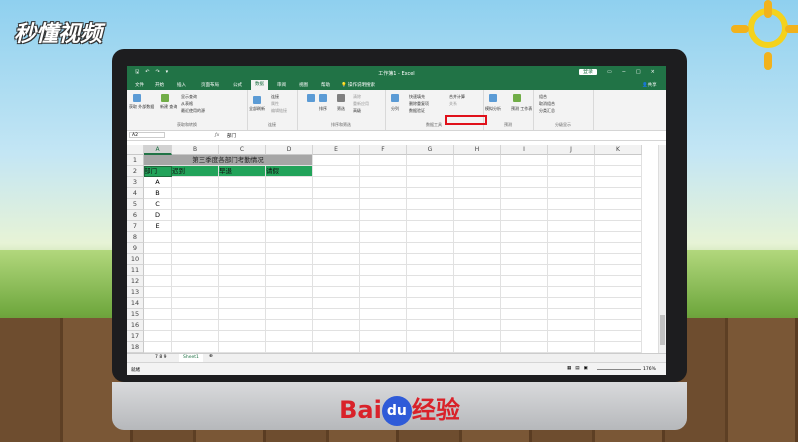 This screenshot has height=442, width=798. What do you see at coordinates (289, 292) in the screenshot?
I see `cell-d13` at bounding box center [289, 292].